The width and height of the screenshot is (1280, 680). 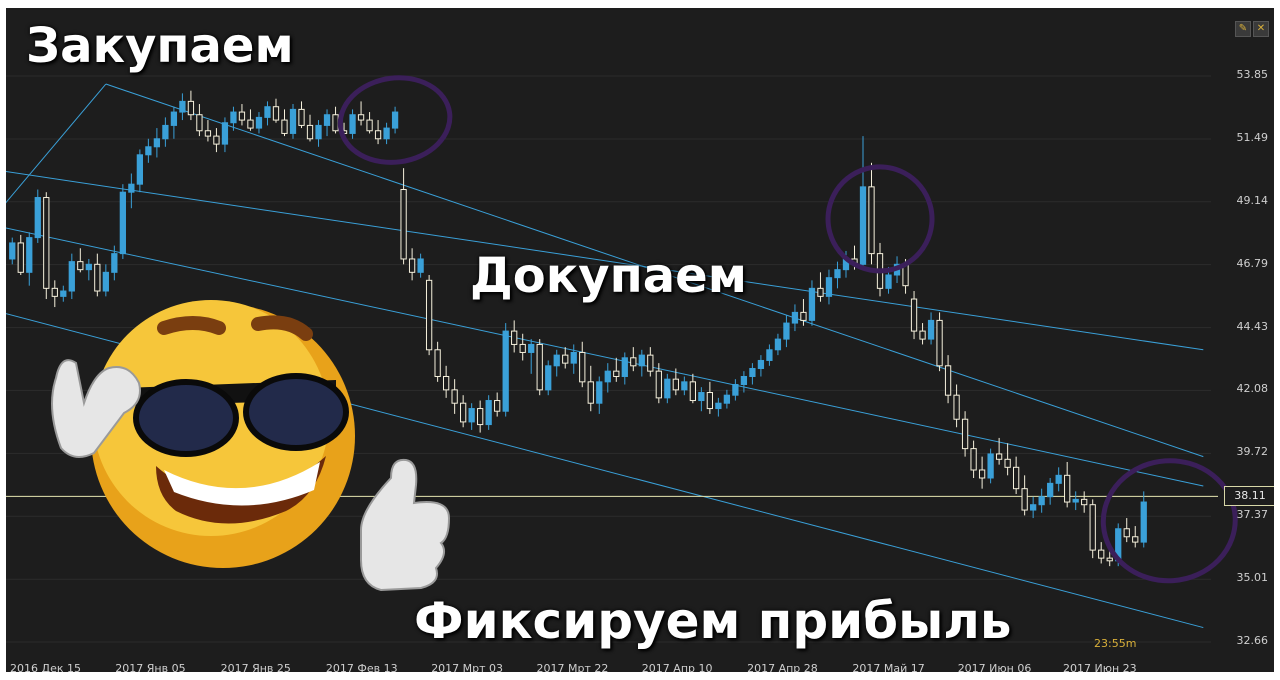 I want to click on highlight-circle, so click(x=1169, y=521).